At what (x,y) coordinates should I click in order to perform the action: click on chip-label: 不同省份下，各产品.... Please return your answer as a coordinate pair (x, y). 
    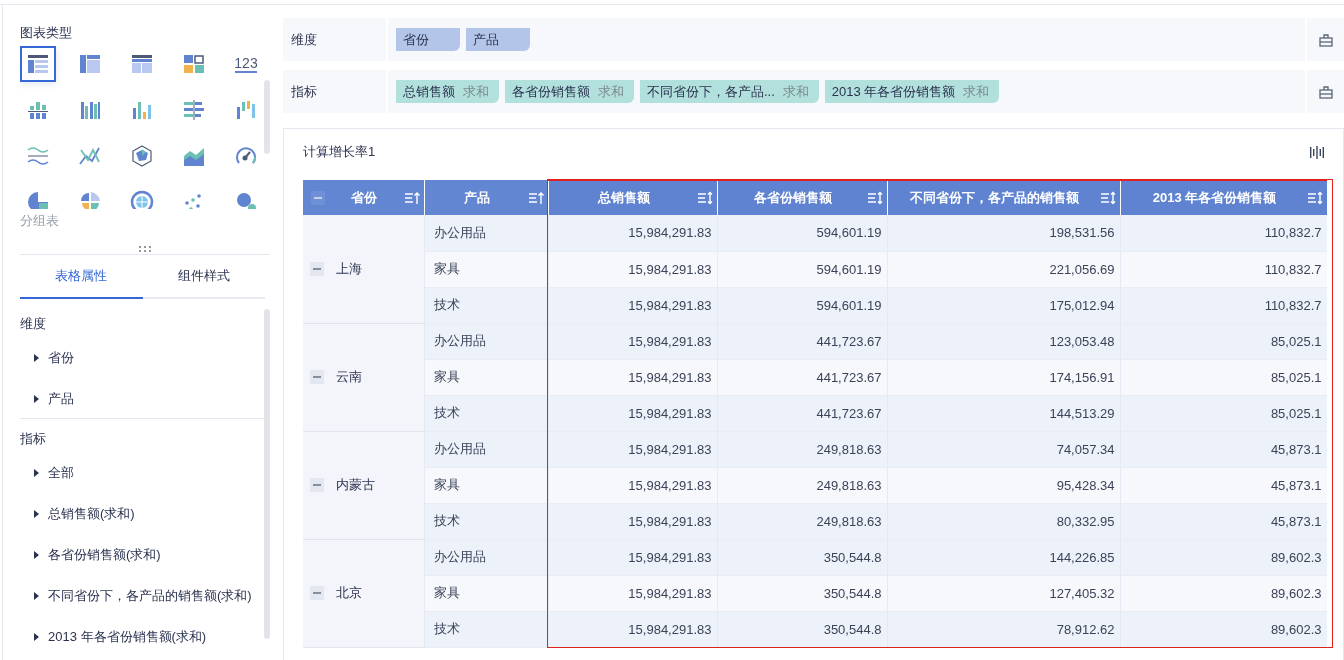
    Looking at the image, I should click on (711, 91).